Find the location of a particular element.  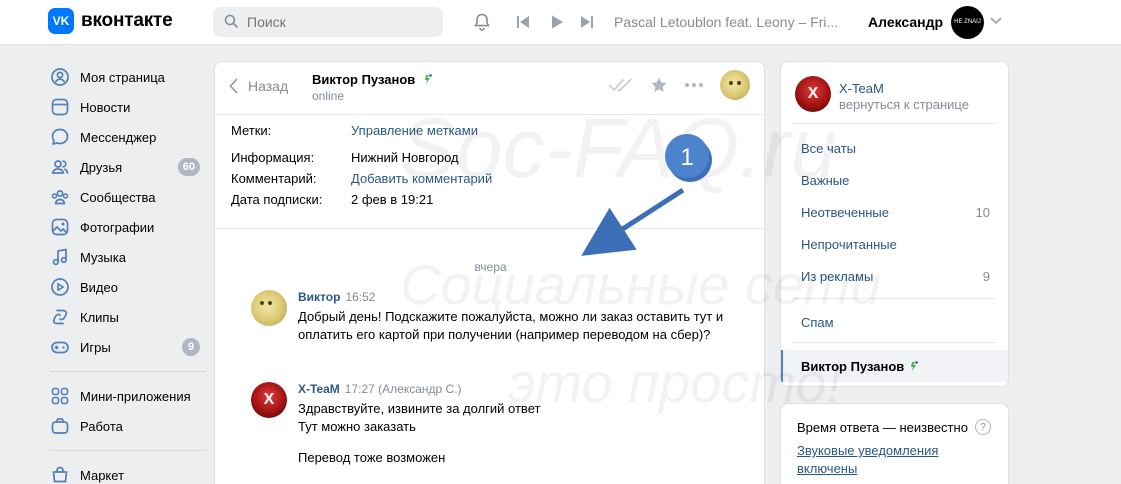

nav-item-groups: Сообщества is located at coordinates (128, 197).